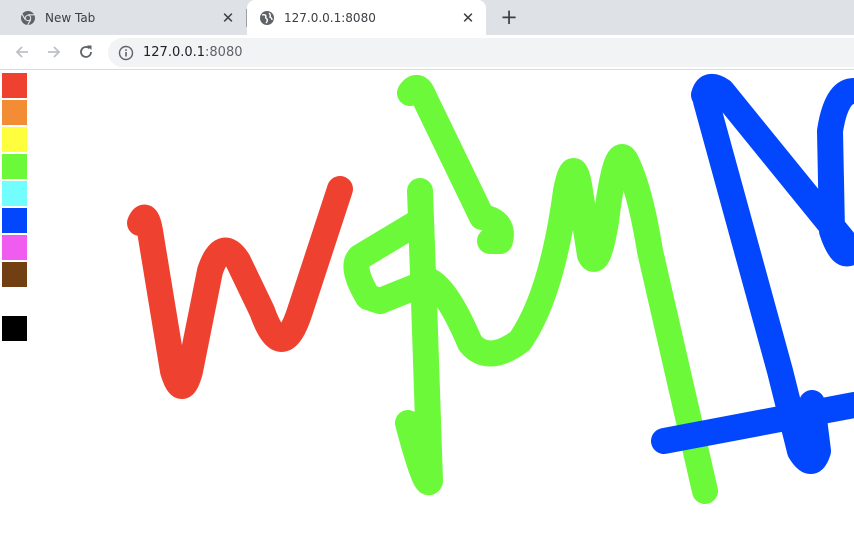 This screenshot has width=854, height=549. Describe the element at coordinates (14, 301) in the screenshot. I see `color-swatch-white` at that location.